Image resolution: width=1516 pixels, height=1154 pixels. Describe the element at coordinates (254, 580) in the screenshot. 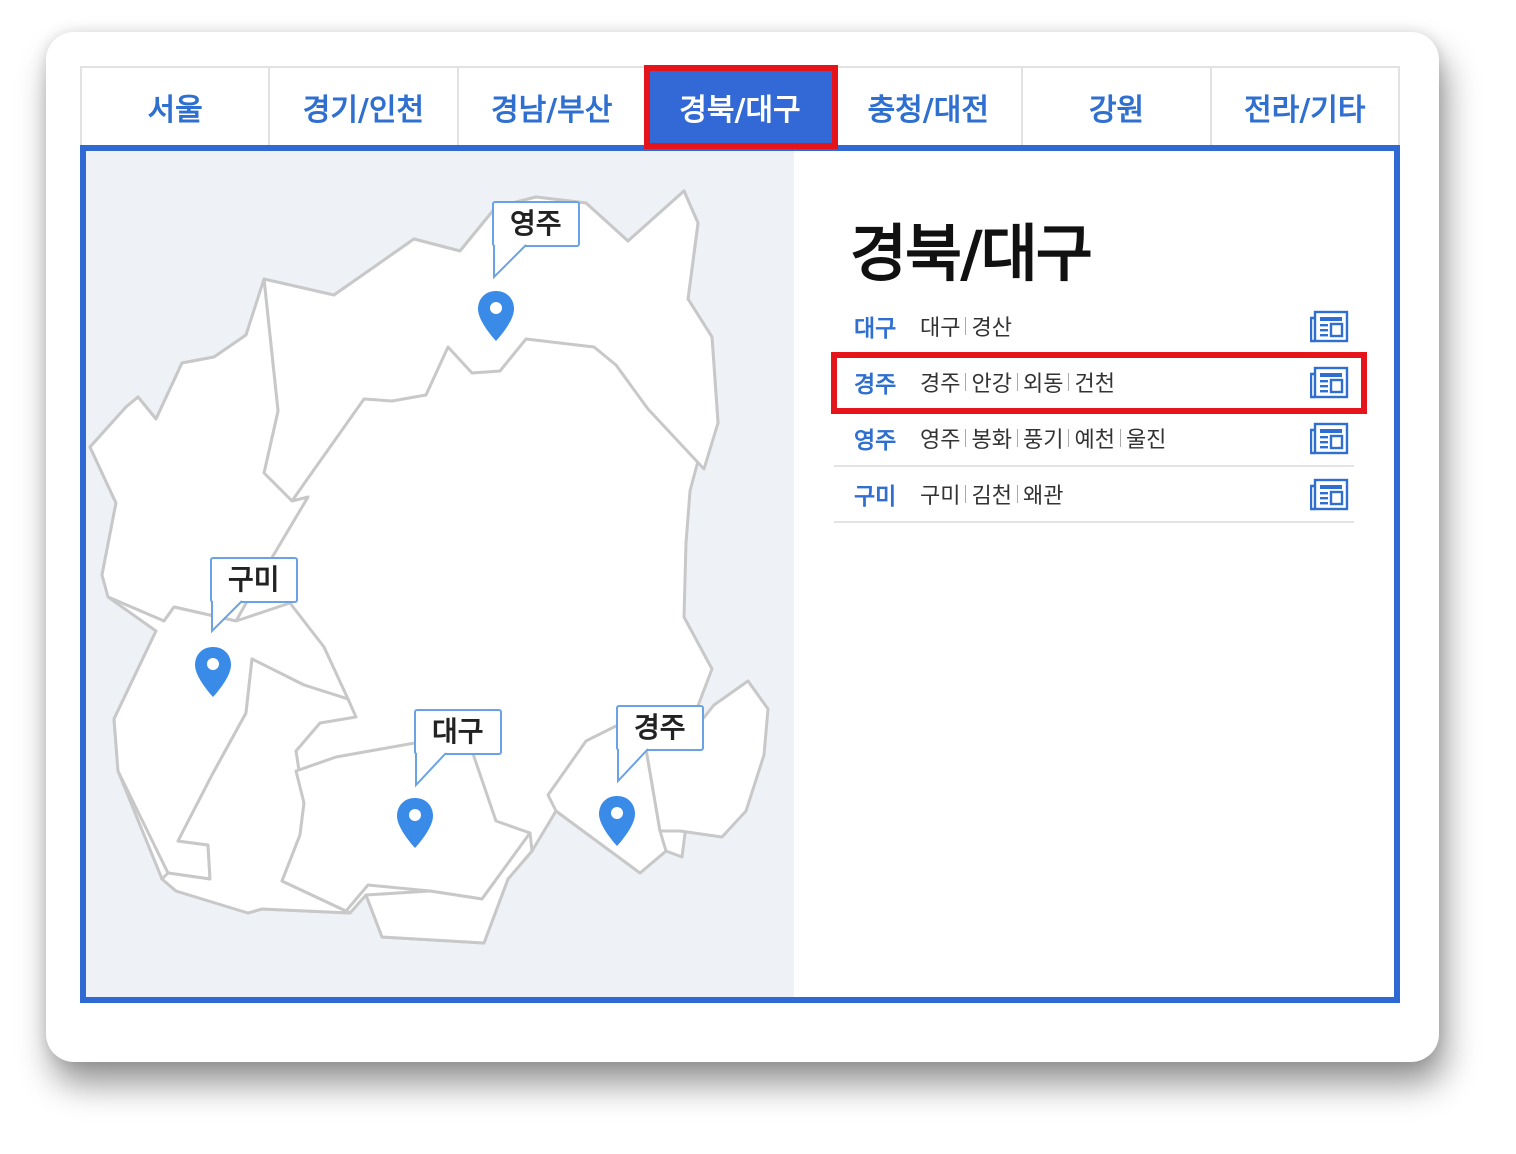

I see `map-label-gumi: 구미` at that location.